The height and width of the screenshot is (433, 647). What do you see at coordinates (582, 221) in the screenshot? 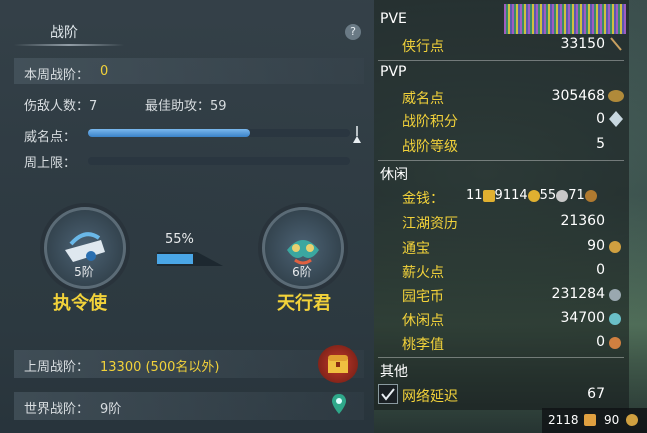
I see `leisure-item-value: 21360` at bounding box center [582, 221].